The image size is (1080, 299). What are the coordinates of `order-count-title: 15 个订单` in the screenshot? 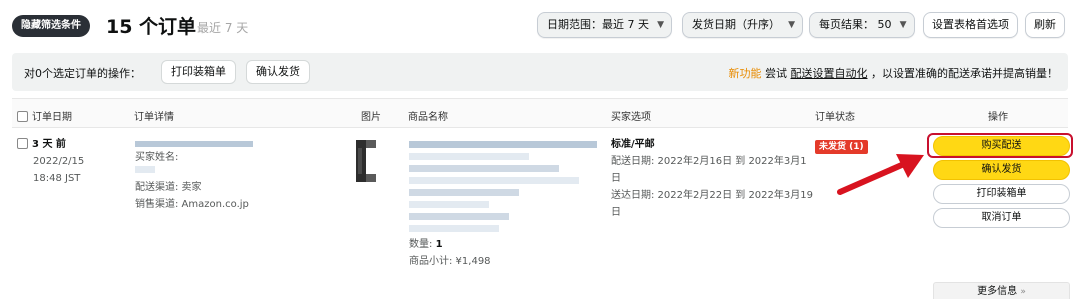 It's located at (151, 27).